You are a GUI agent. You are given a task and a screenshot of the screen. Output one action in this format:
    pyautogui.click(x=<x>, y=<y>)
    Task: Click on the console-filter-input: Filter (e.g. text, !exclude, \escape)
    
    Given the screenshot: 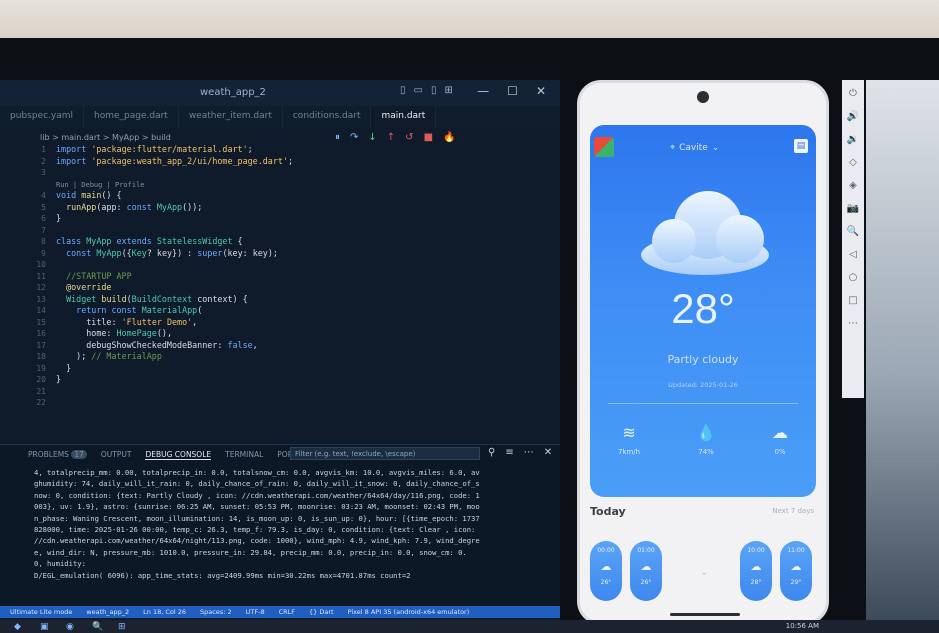 What is the action you would take?
    pyautogui.click(x=385, y=453)
    